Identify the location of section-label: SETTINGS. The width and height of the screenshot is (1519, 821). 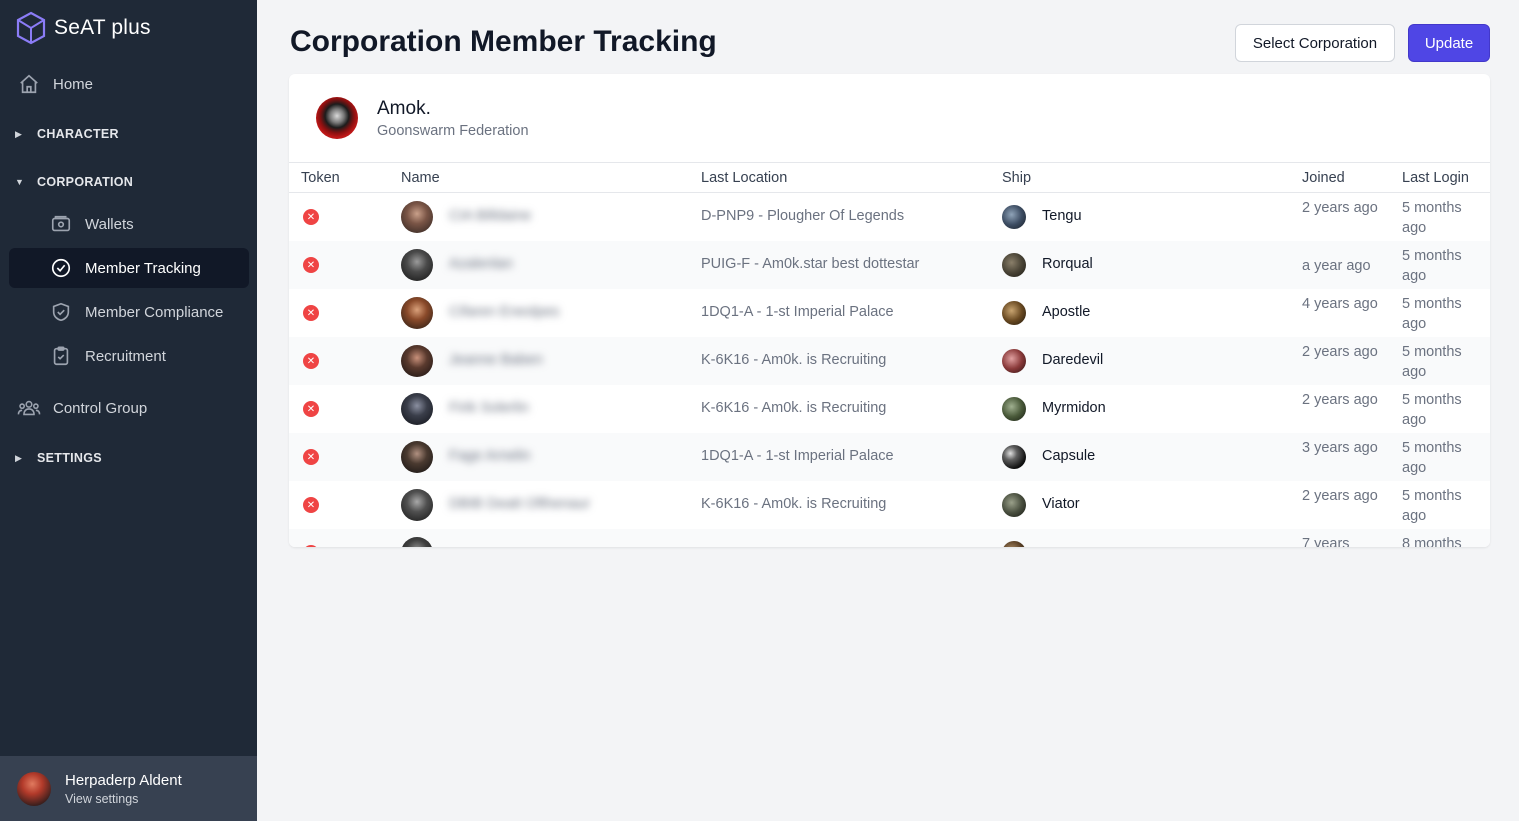
(69, 458).